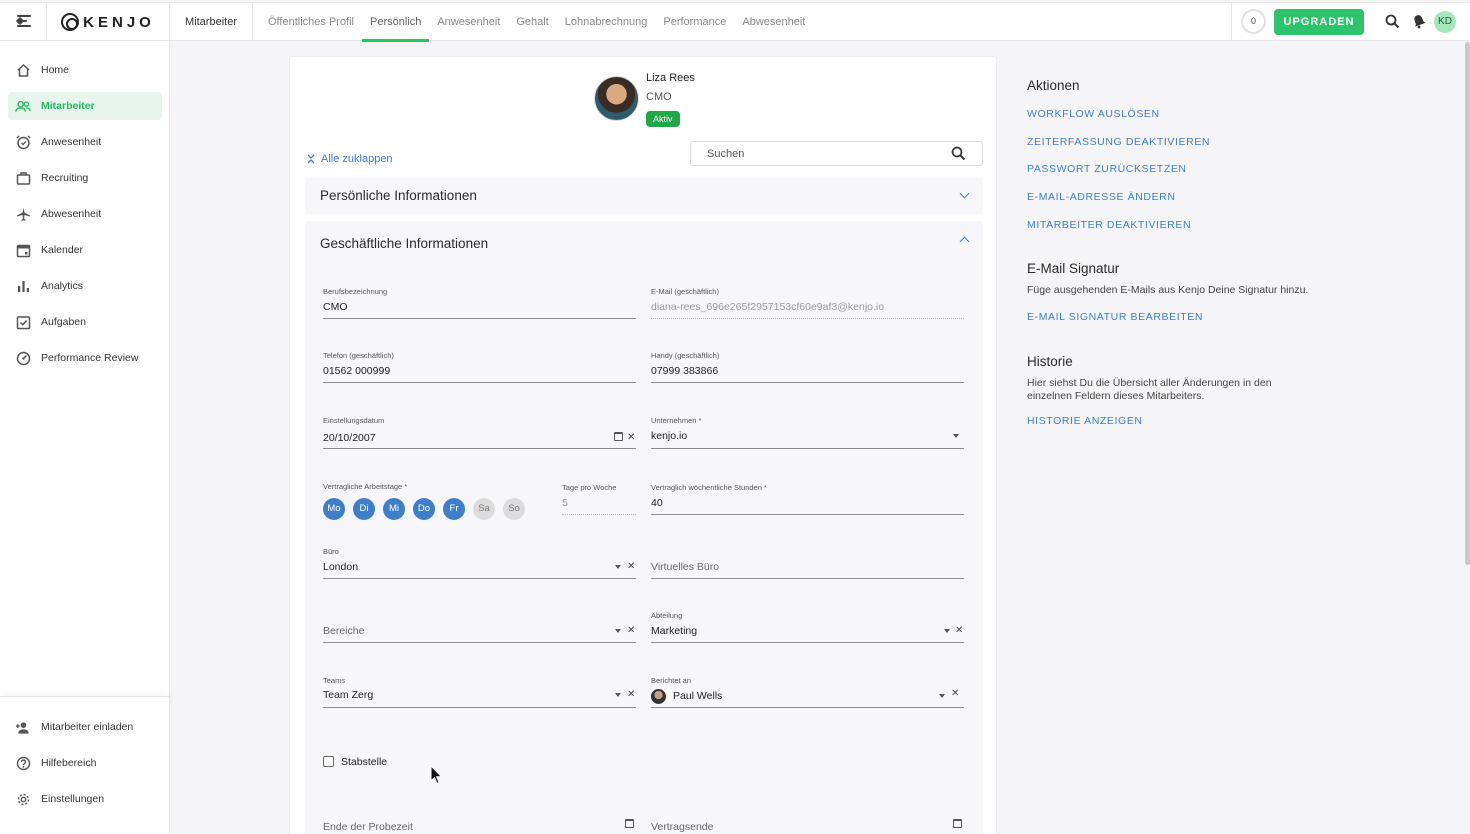  What do you see at coordinates (55, 70) in the screenshot?
I see `sidebar-item-label: Home` at bounding box center [55, 70].